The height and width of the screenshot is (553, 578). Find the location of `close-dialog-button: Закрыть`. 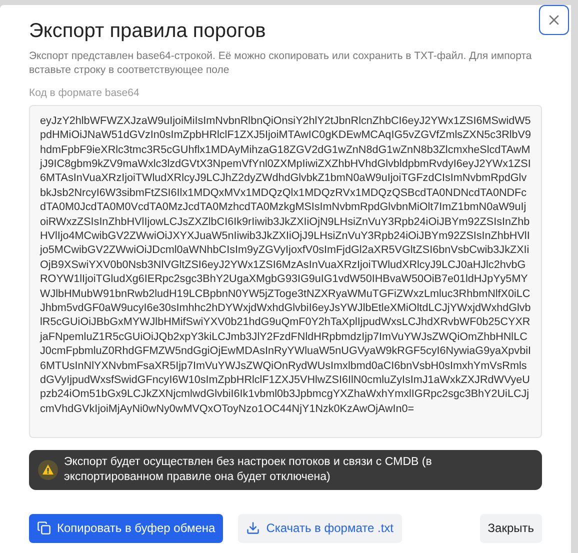

close-dialog-button: Закрыть is located at coordinates (511, 528).